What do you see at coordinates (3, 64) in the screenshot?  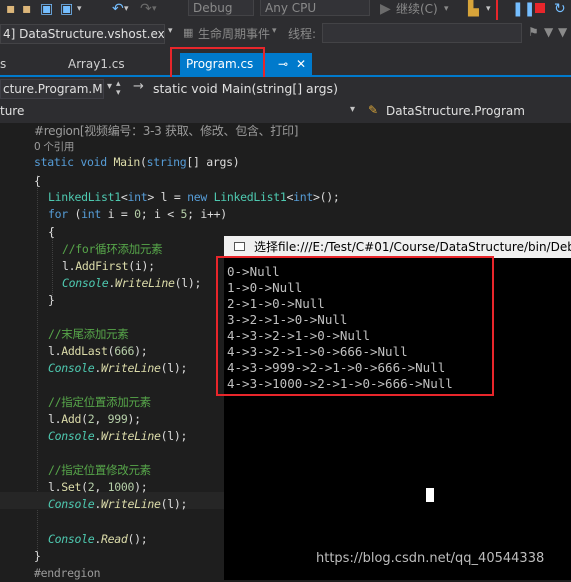 I see `tab-partial-label: s` at bounding box center [3, 64].